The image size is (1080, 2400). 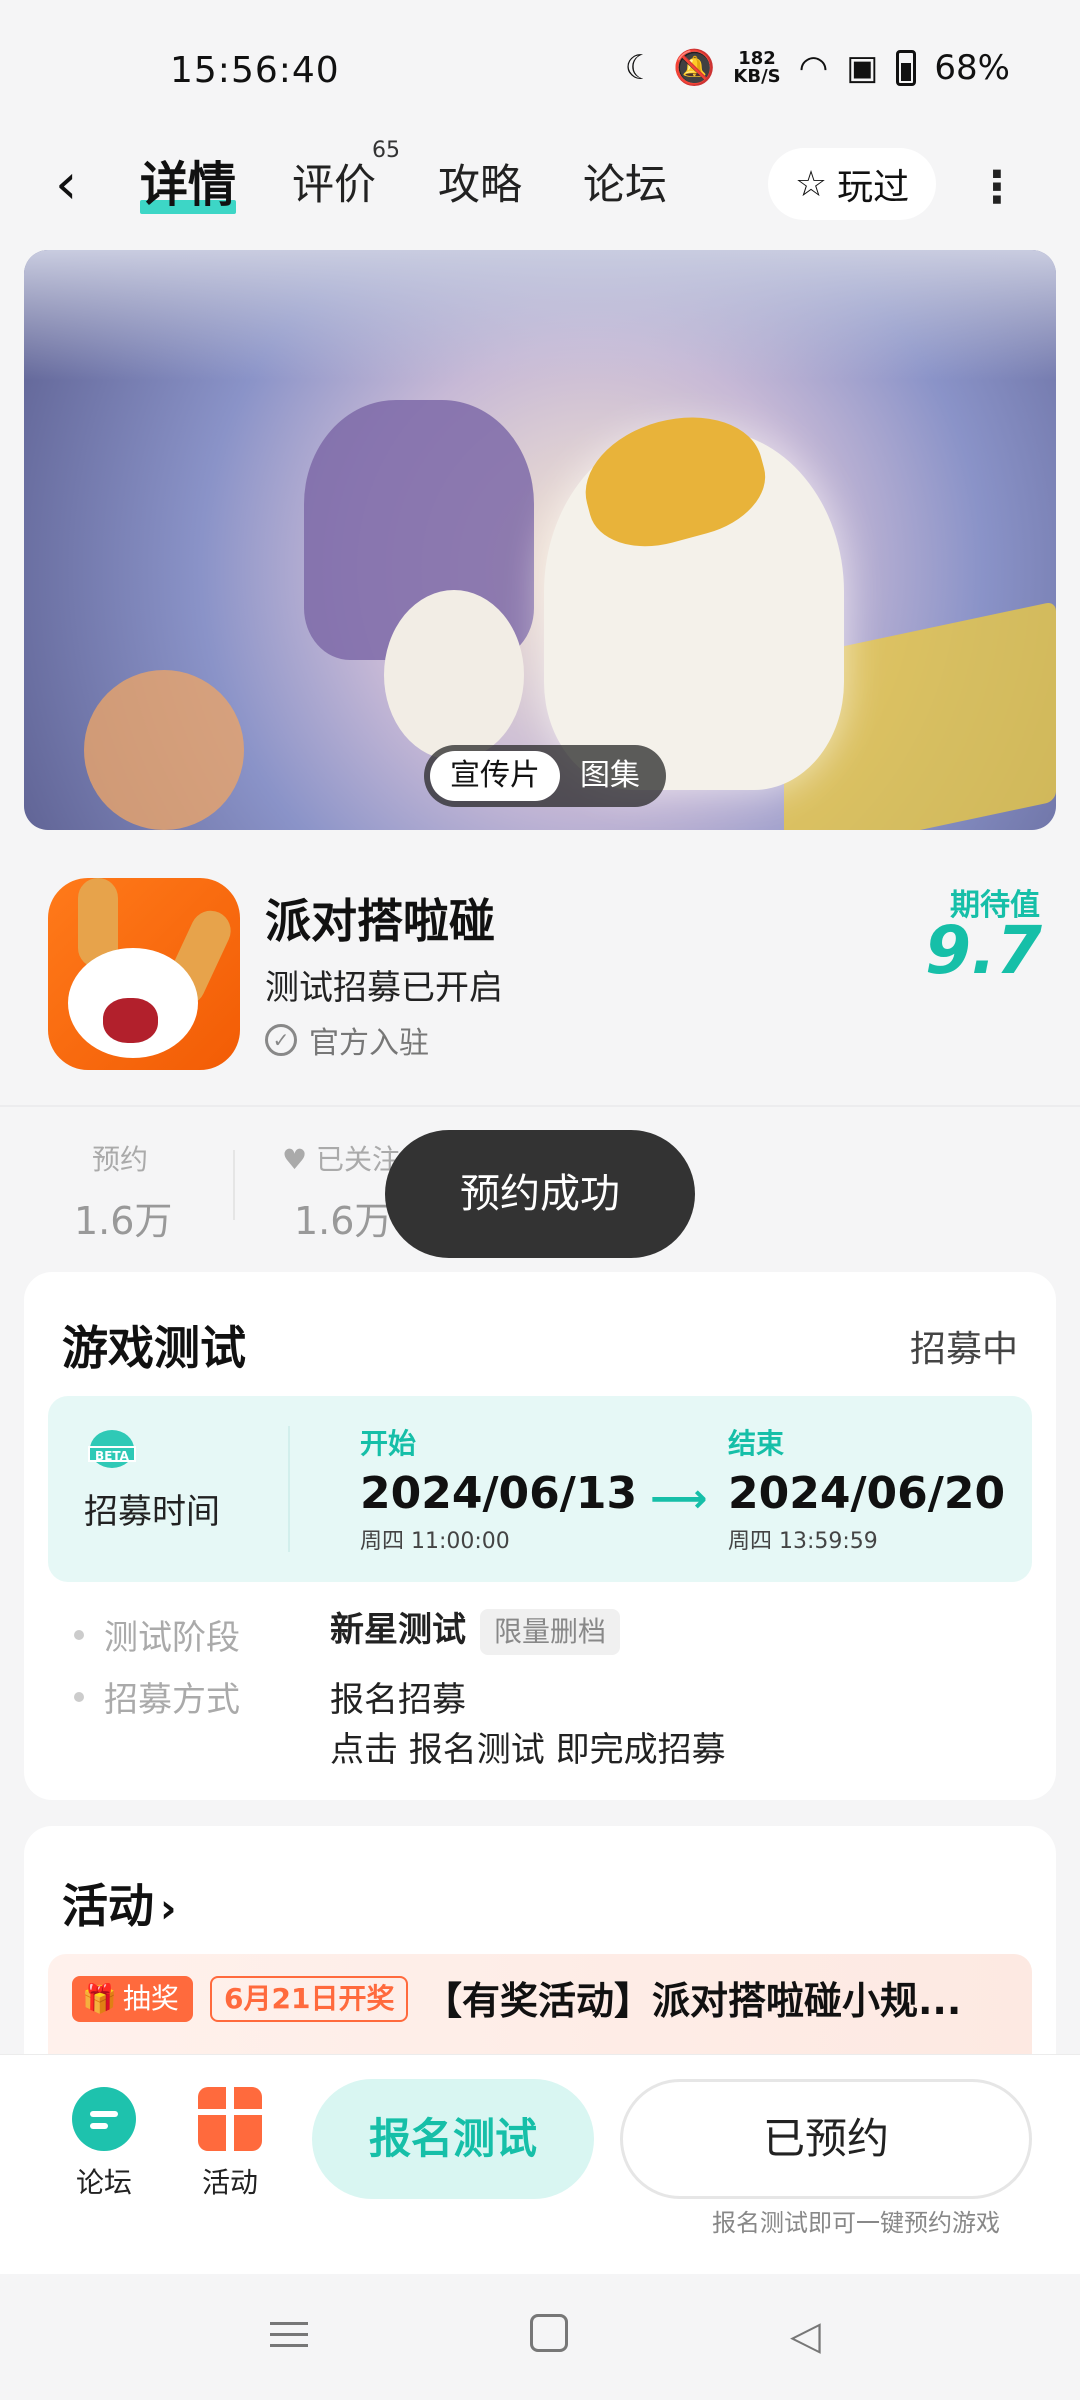 I want to click on reserved-button: 已预约, so click(x=826, y=2139).